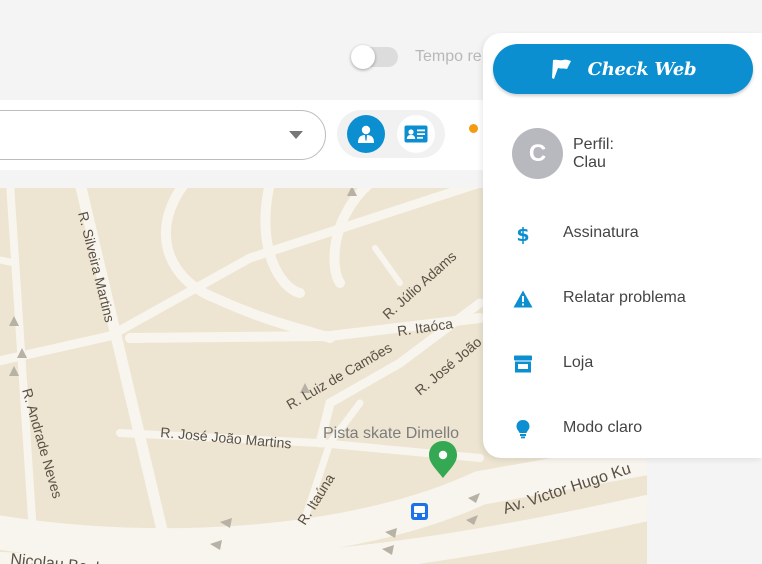  What do you see at coordinates (633, 364) in the screenshot?
I see `menu-item-loja: Loja` at bounding box center [633, 364].